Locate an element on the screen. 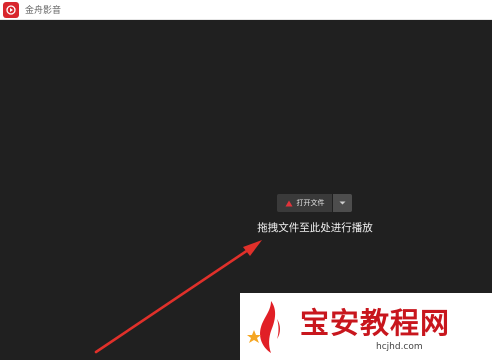 The width and height of the screenshot is (492, 360). caret-down-icon is located at coordinates (342, 203).